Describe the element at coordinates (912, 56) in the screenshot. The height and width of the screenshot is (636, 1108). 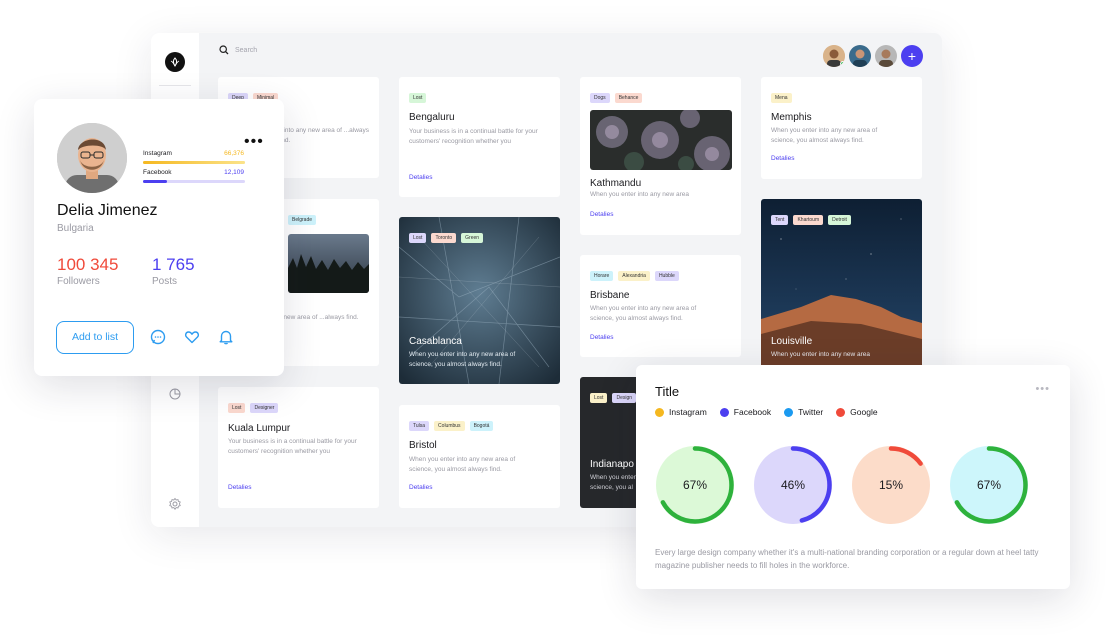
I see `add-button: +` at that location.